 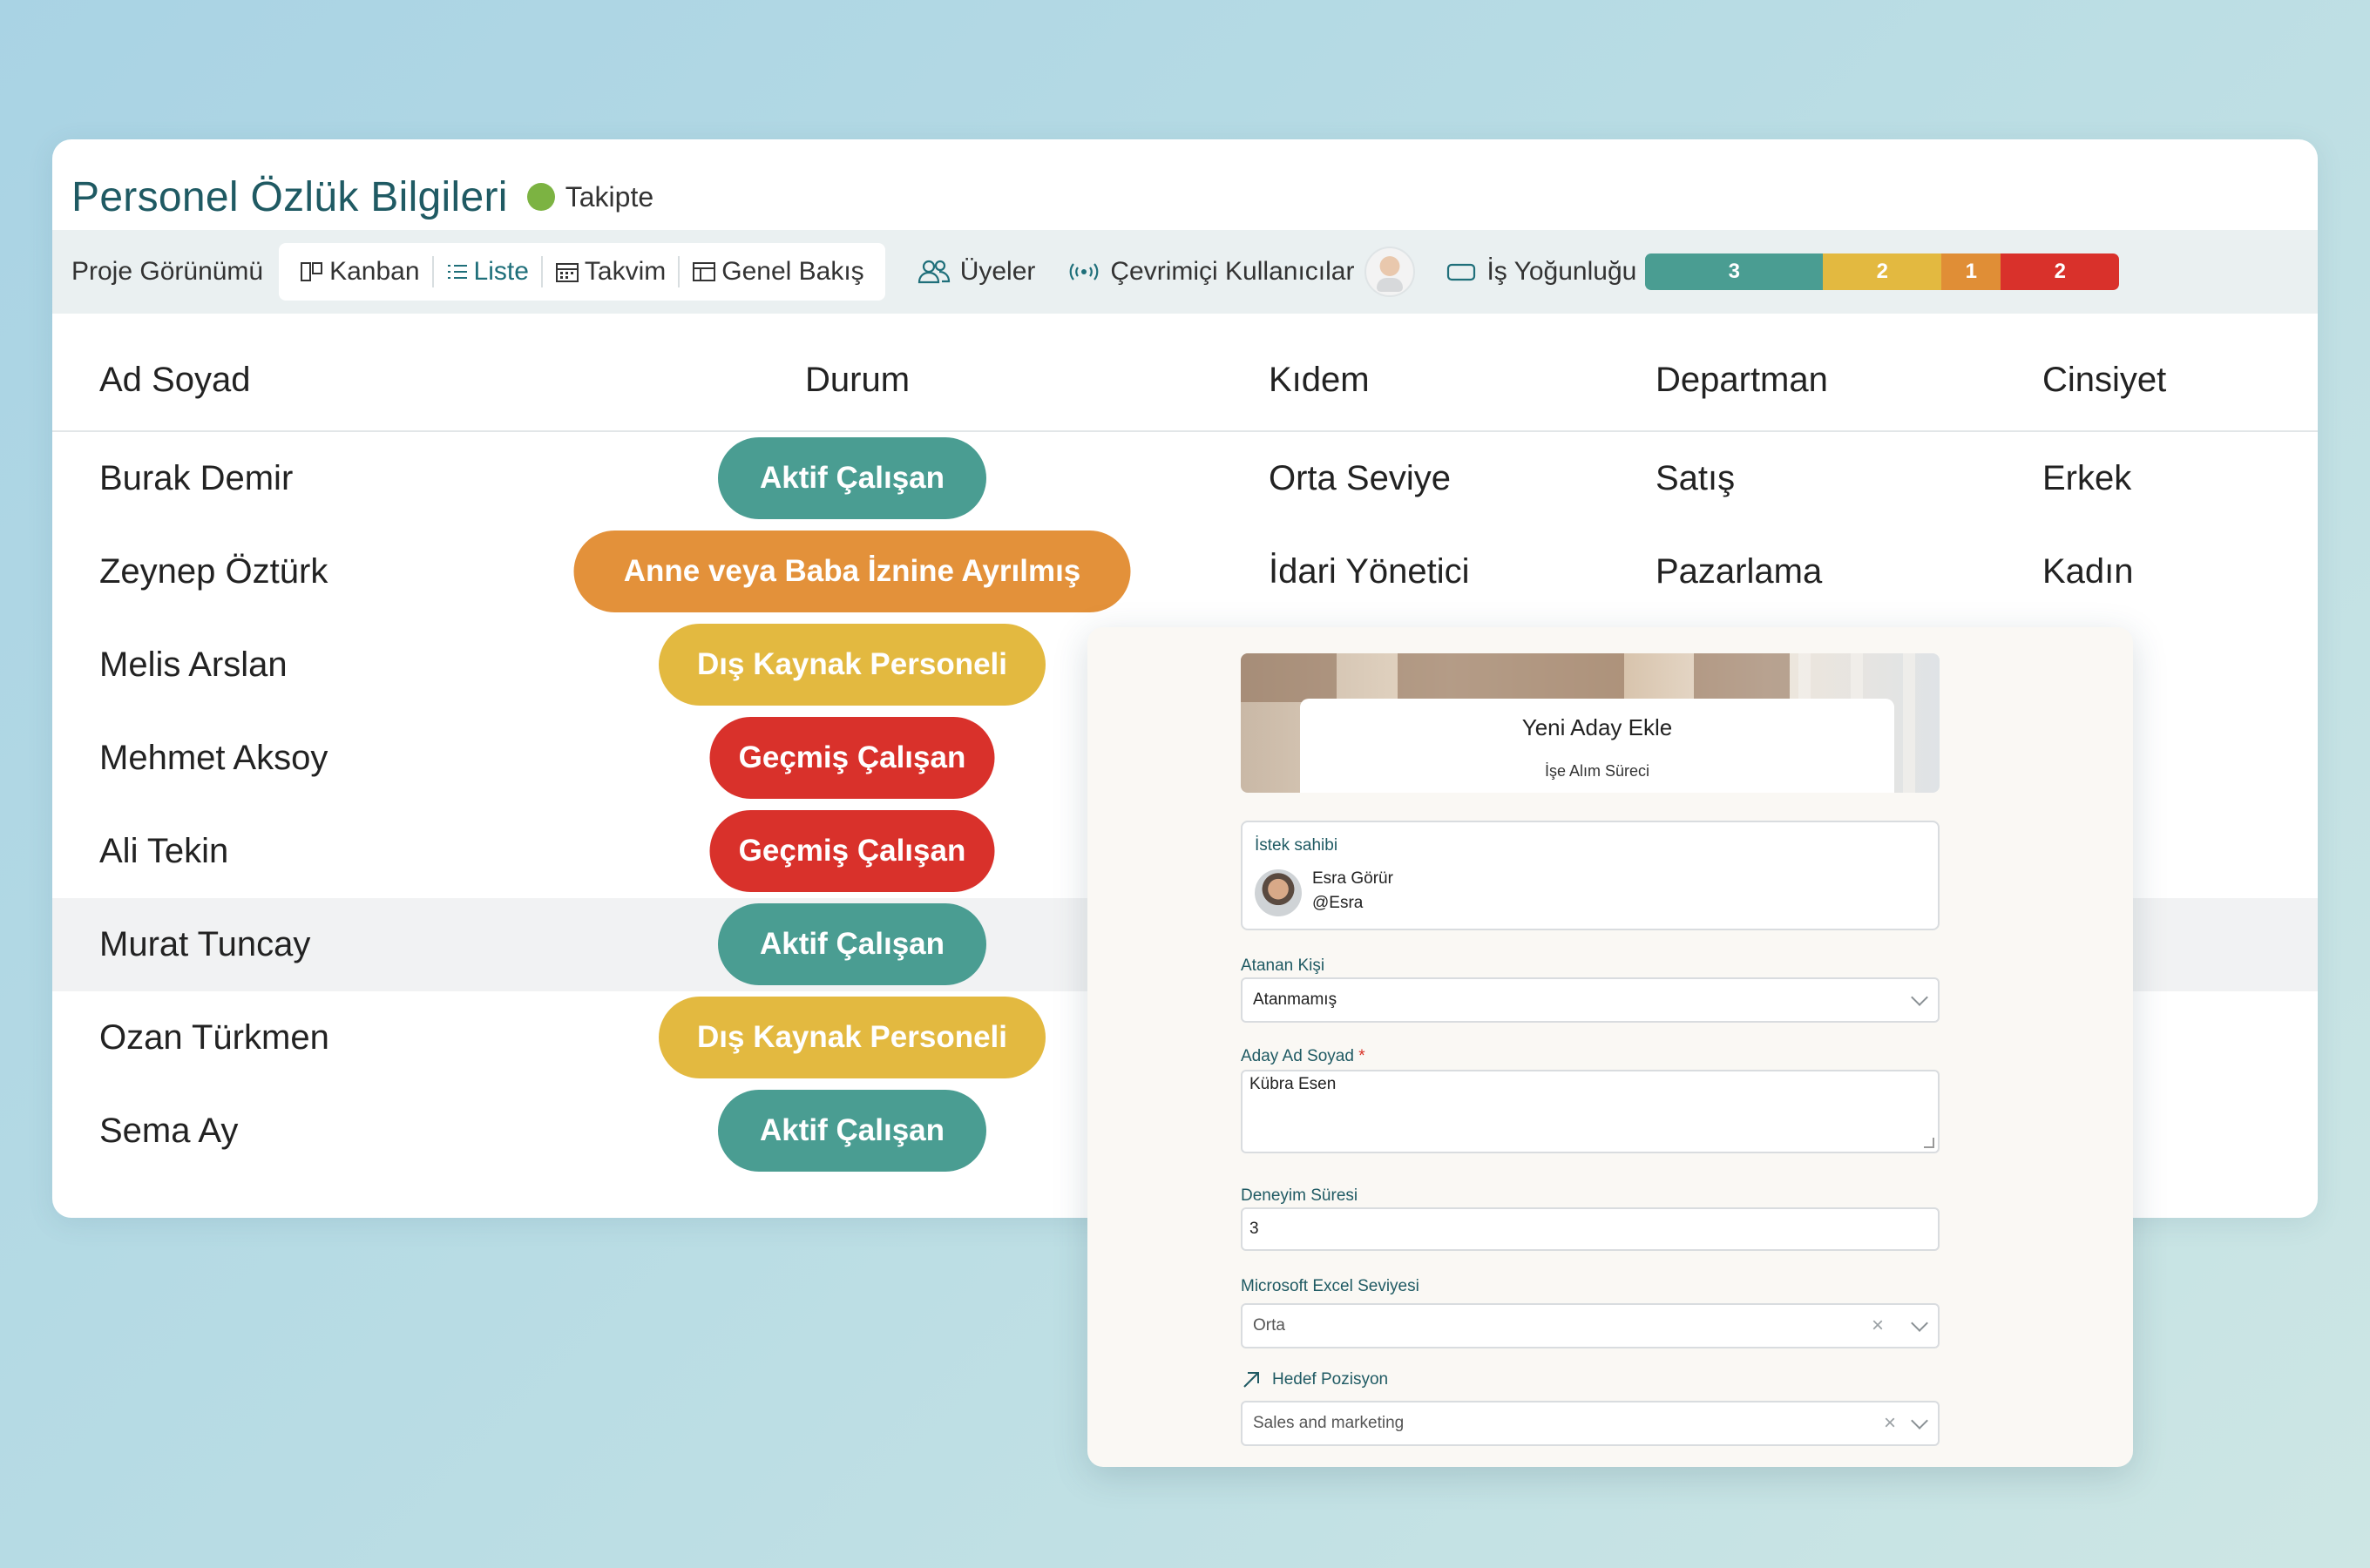 What do you see at coordinates (1929, 1143) in the screenshot?
I see `resize-handle-icon` at bounding box center [1929, 1143].